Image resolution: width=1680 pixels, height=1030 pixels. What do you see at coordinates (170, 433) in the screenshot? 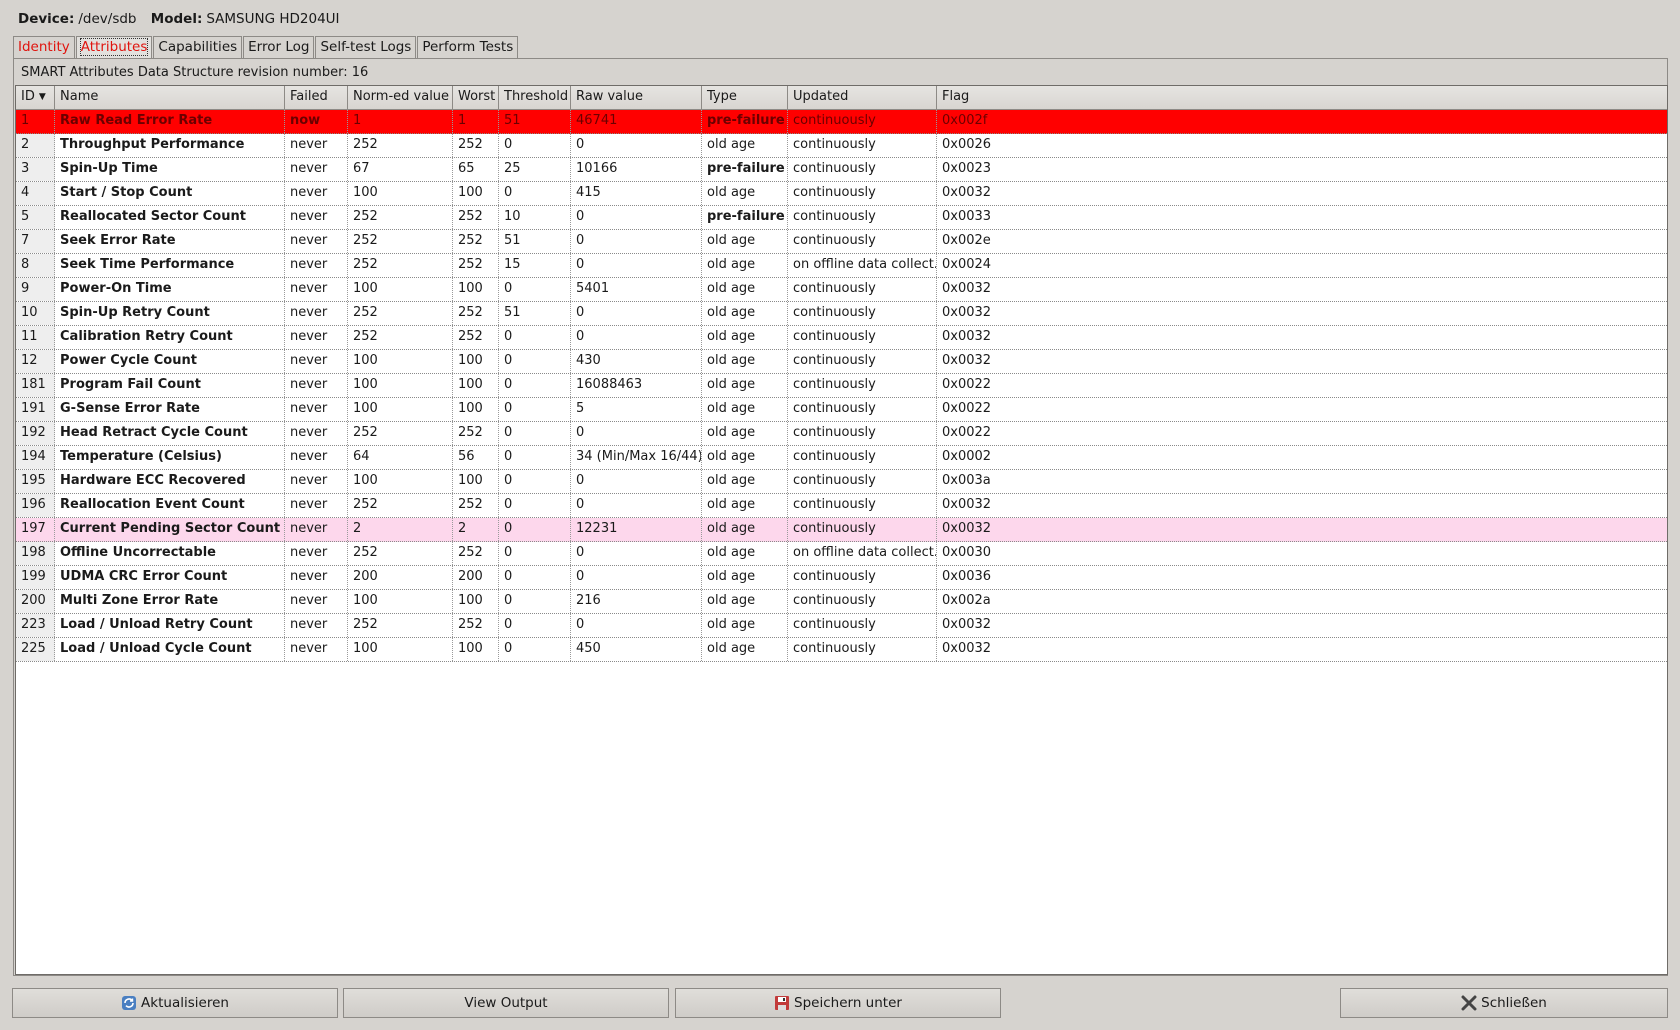
I see `cell-name: Head Retract Cycle Count` at bounding box center [170, 433].